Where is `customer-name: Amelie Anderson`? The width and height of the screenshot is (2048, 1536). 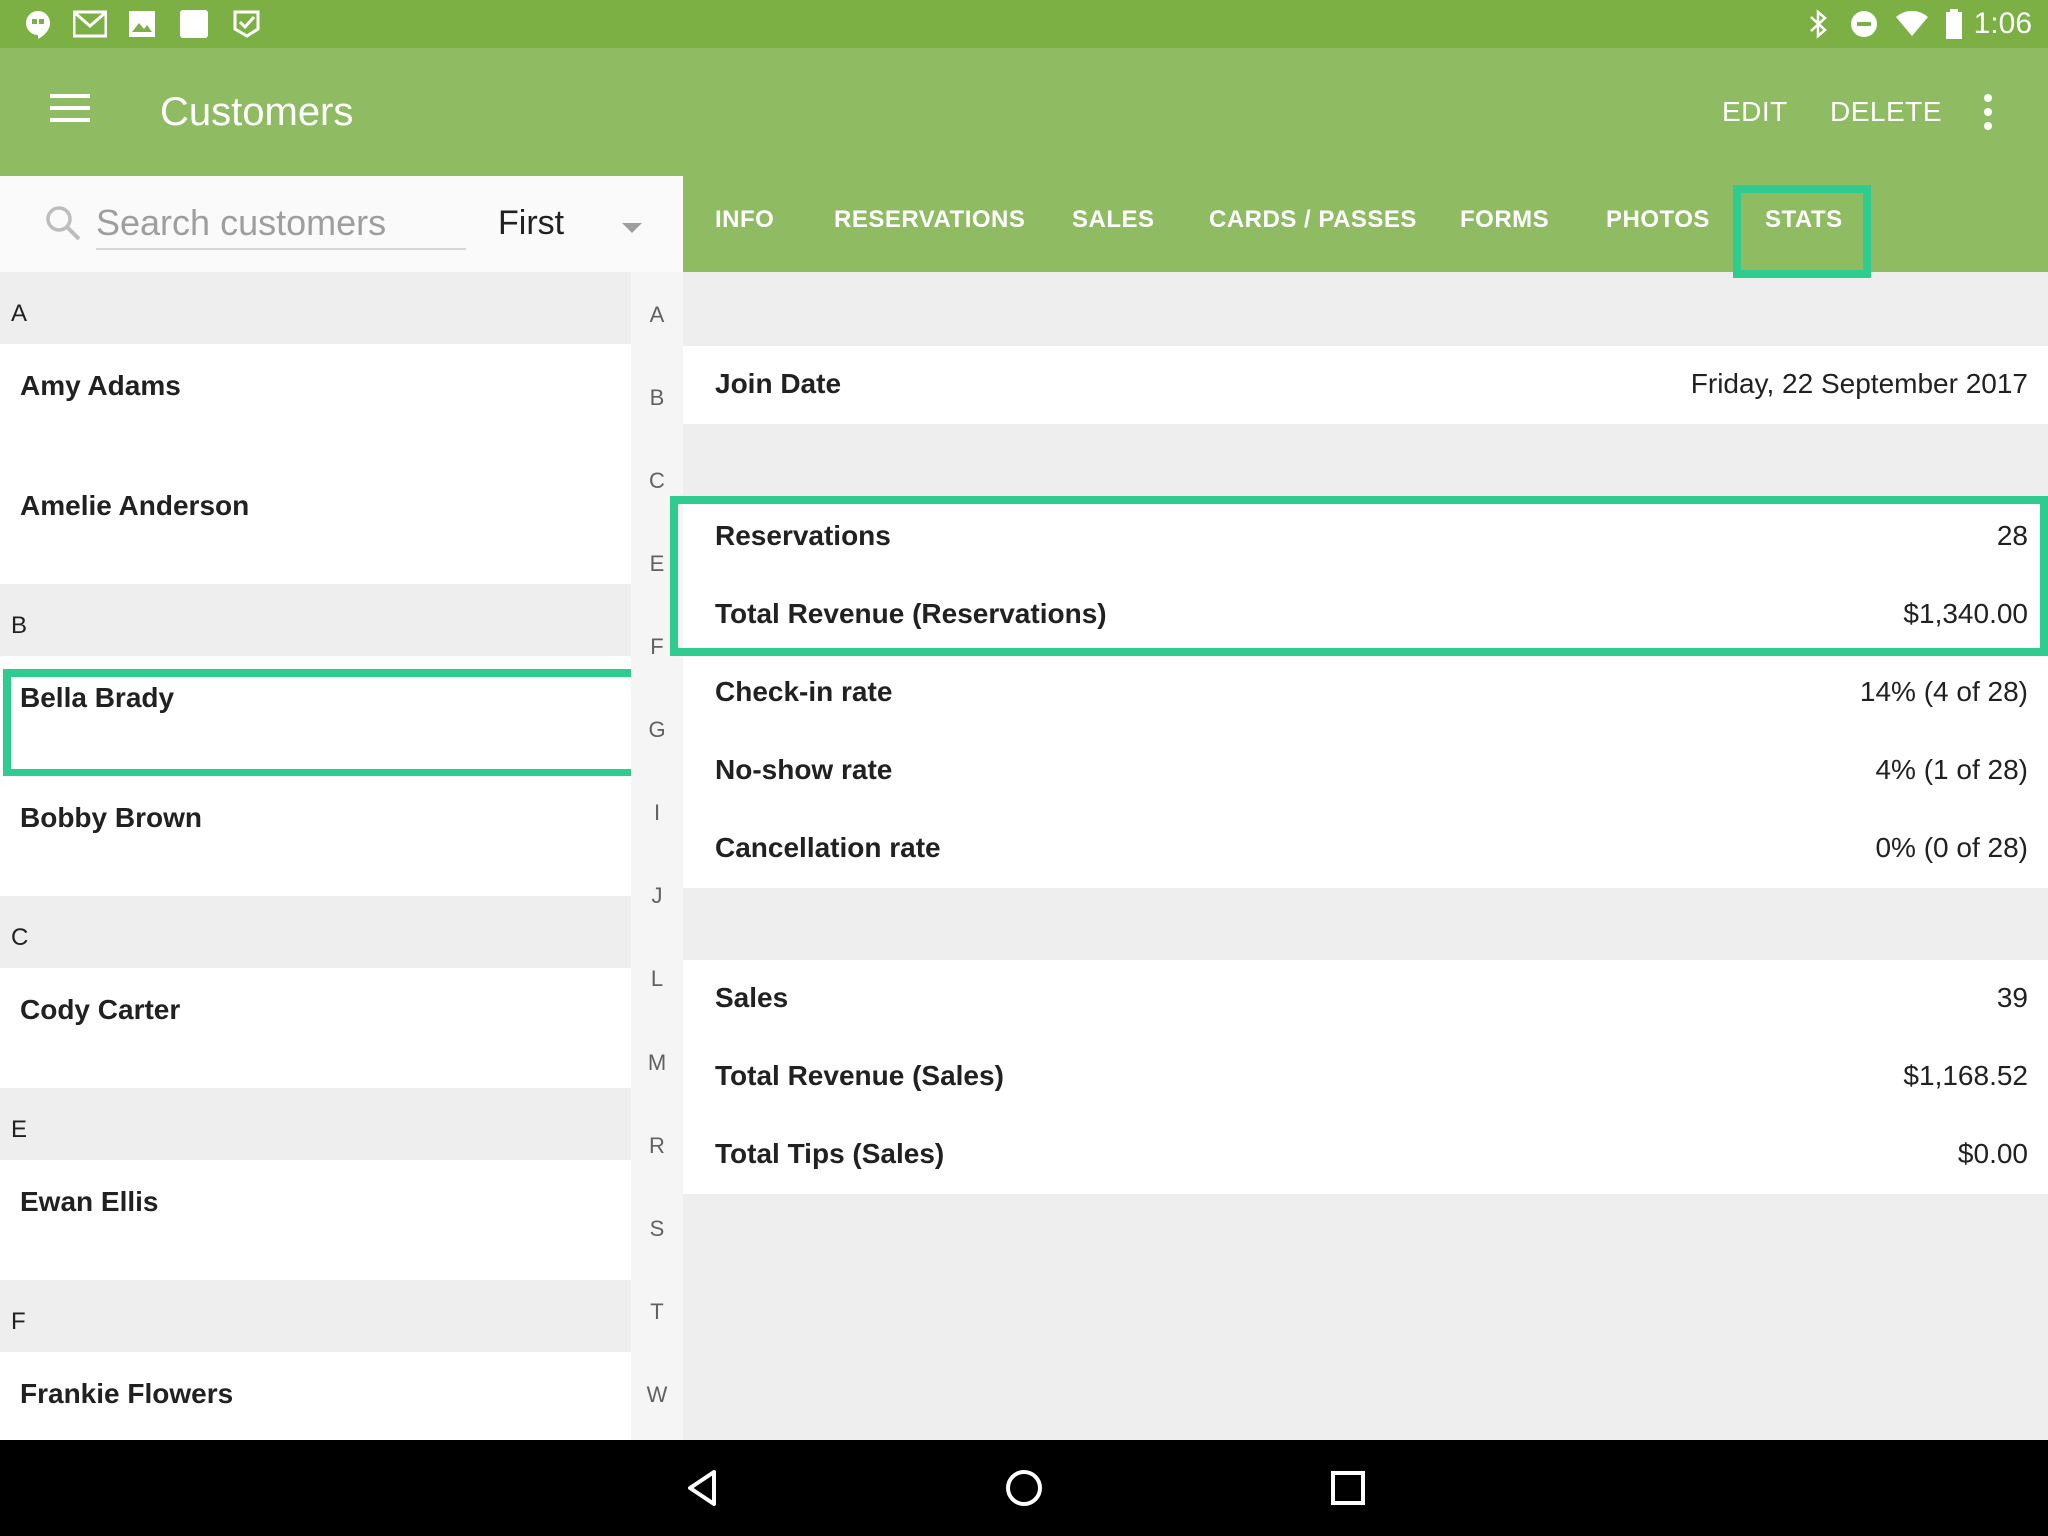 customer-name: Amelie Anderson is located at coordinates (135, 505).